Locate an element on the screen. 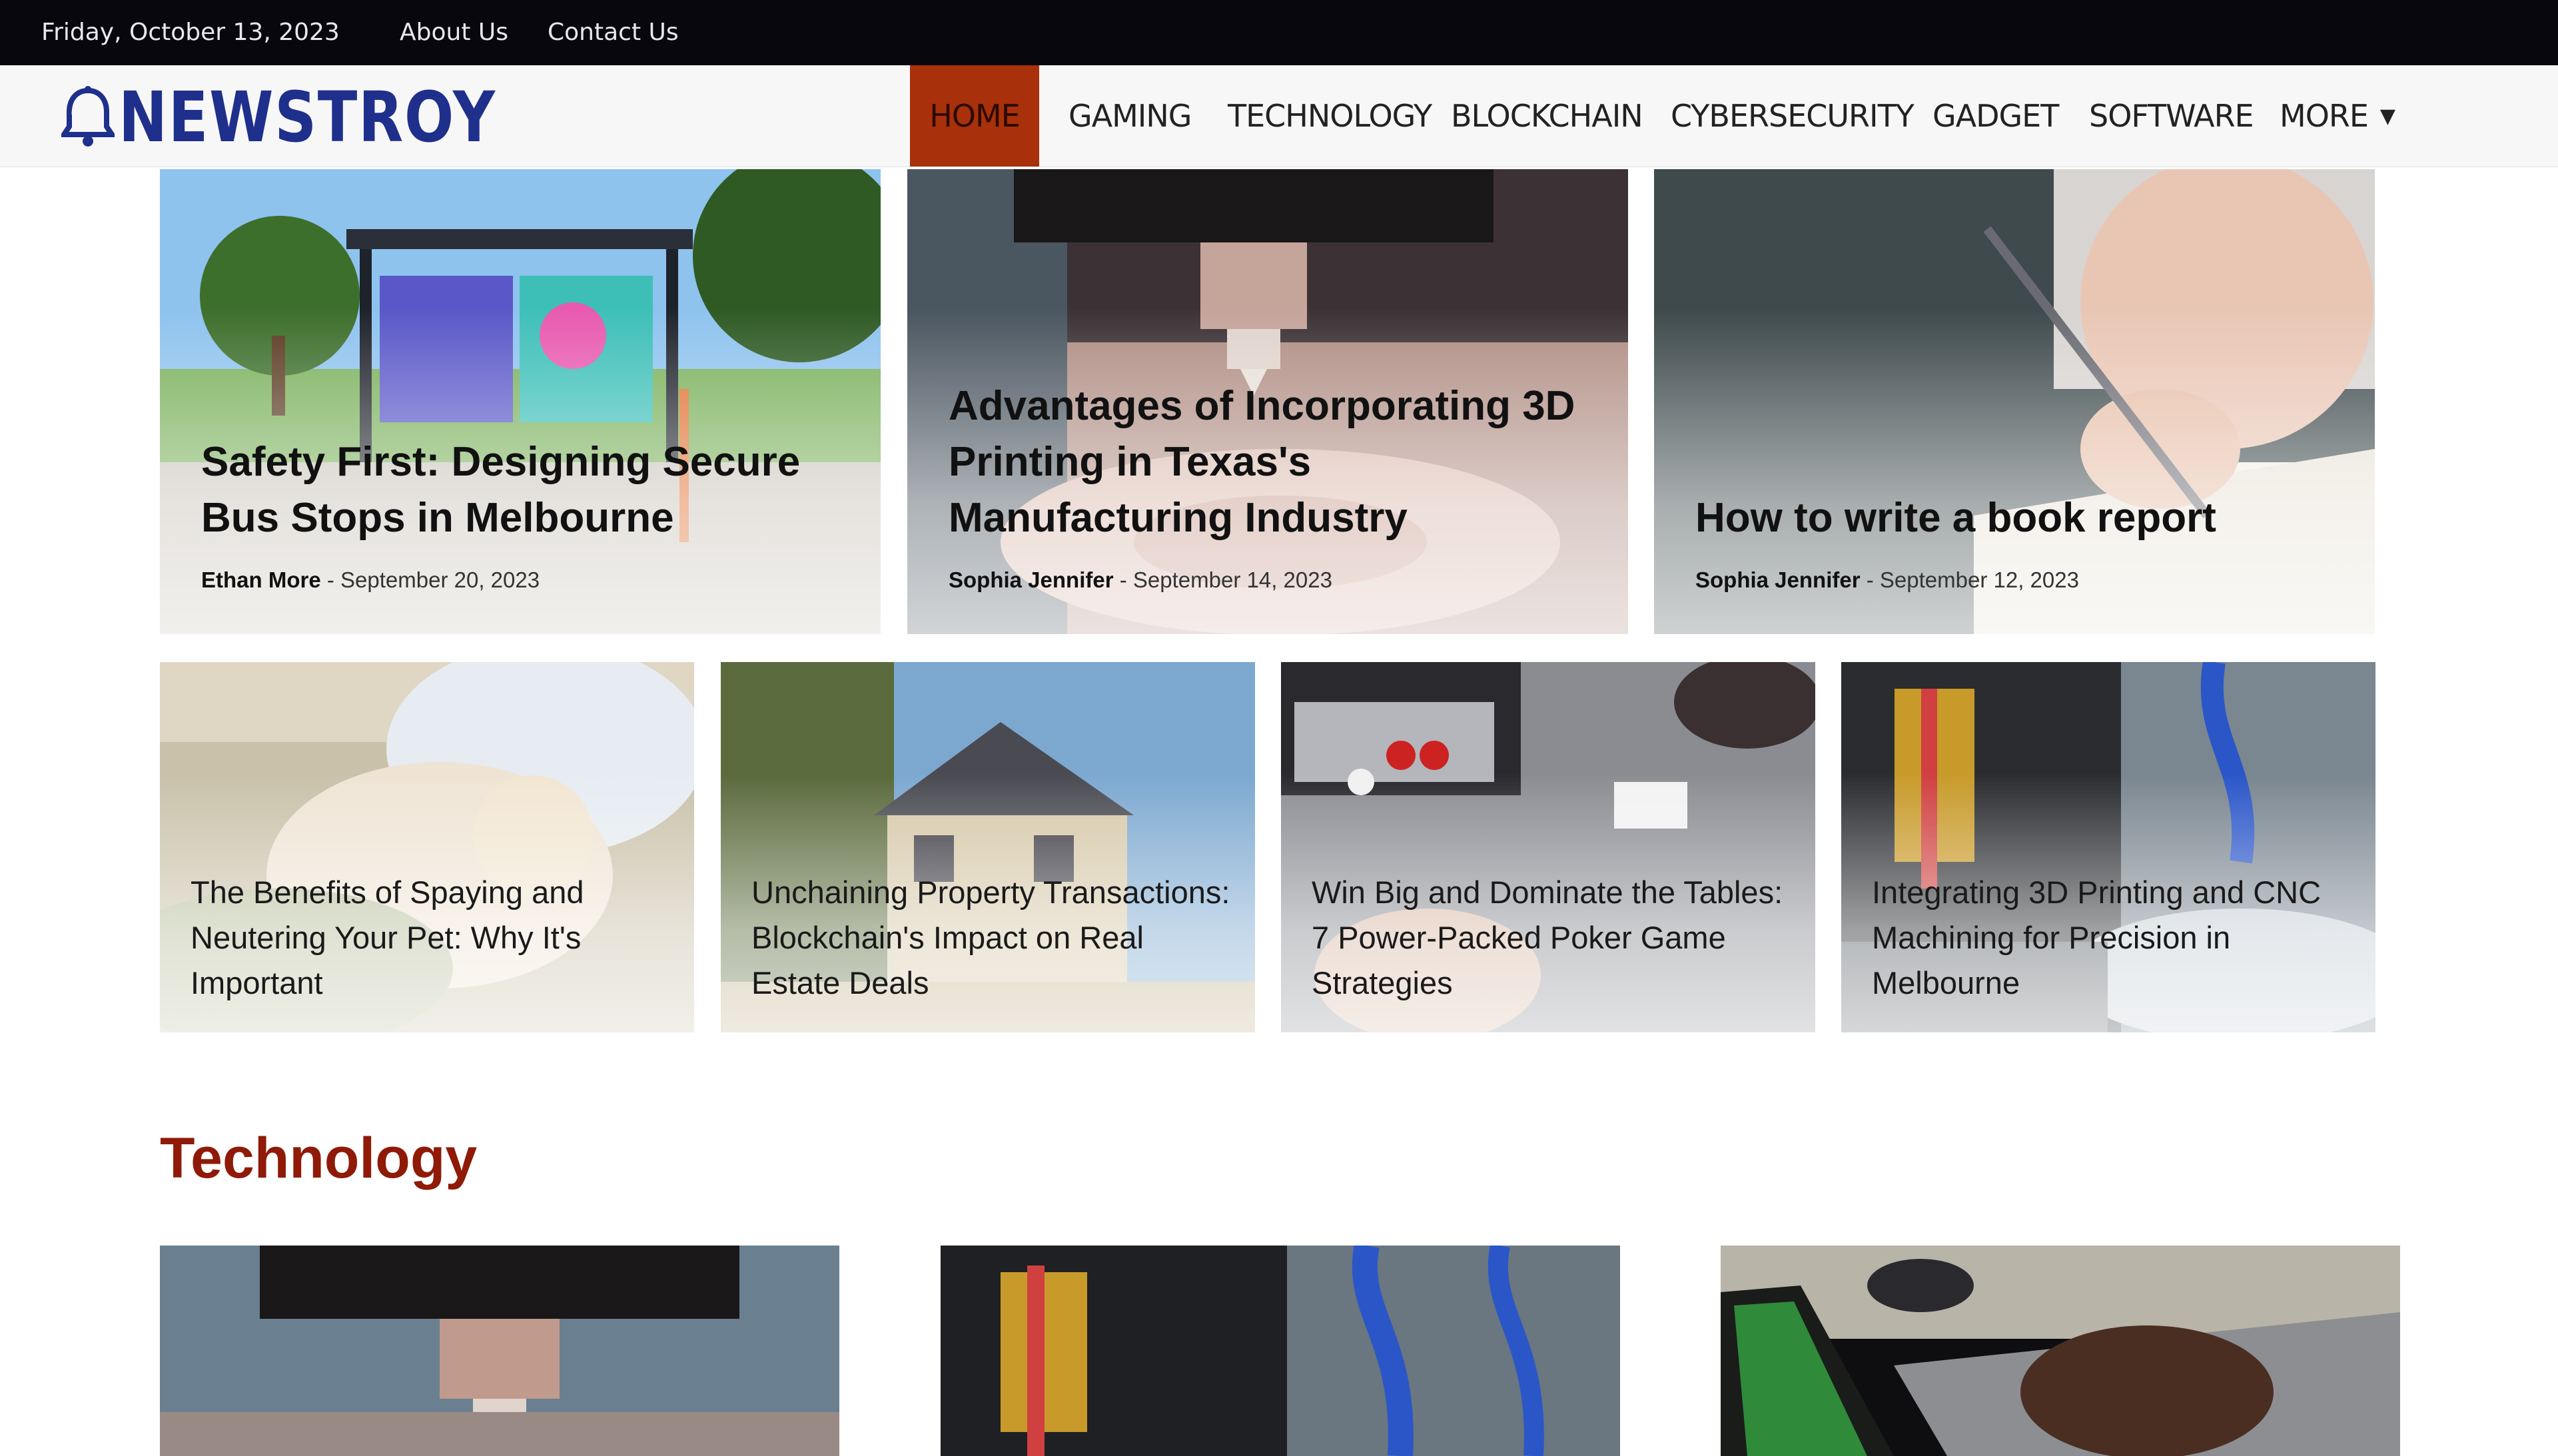  nav-technology-label: TECHNOLOGY is located at coordinates (1330, 116).